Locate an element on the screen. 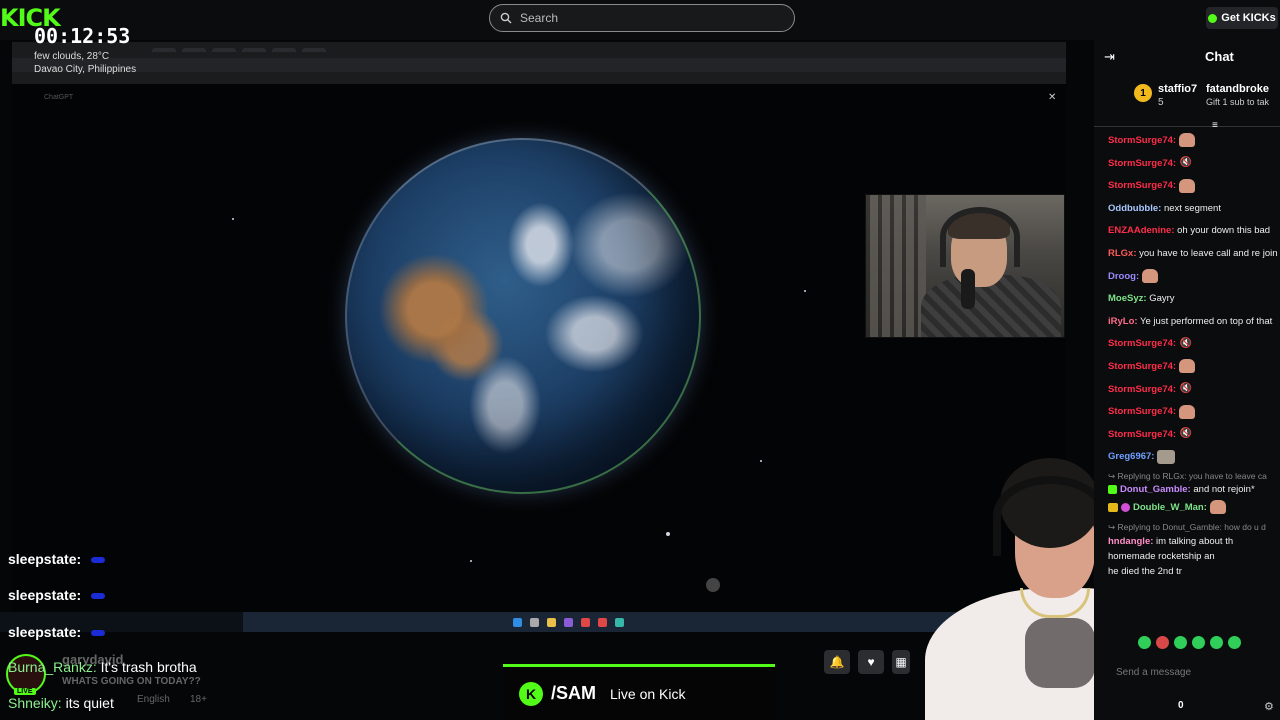 The image size is (1280, 720). earth-rim is located at coordinates (523, 316).